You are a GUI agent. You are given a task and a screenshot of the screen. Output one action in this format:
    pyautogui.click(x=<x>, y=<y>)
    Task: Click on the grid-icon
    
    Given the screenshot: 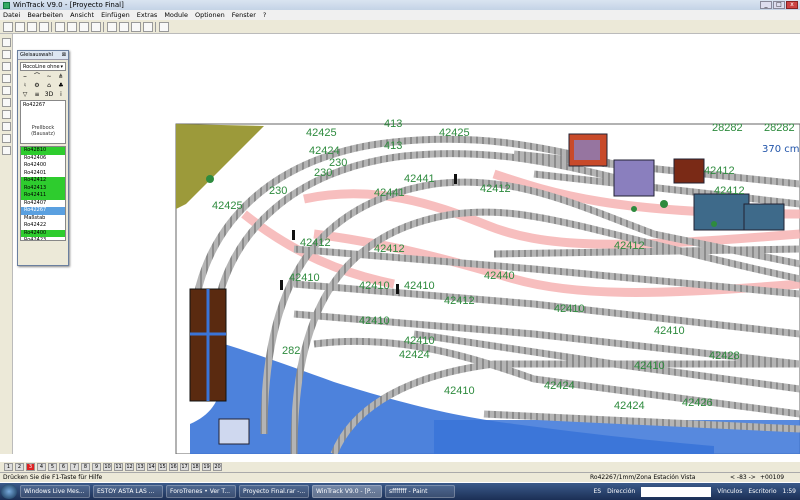 What is the action you would take?
    pyautogui.click(x=6, y=126)
    